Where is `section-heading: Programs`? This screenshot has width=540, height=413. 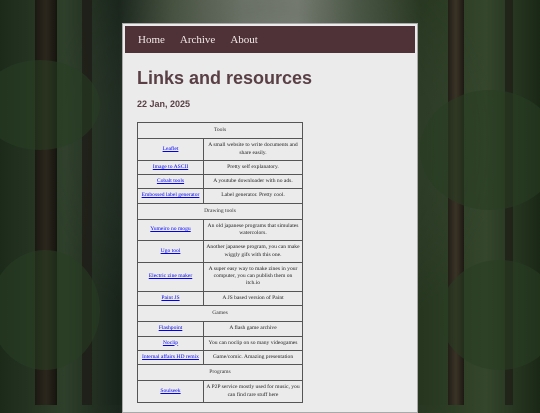 section-heading: Programs is located at coordinates (220, 373).